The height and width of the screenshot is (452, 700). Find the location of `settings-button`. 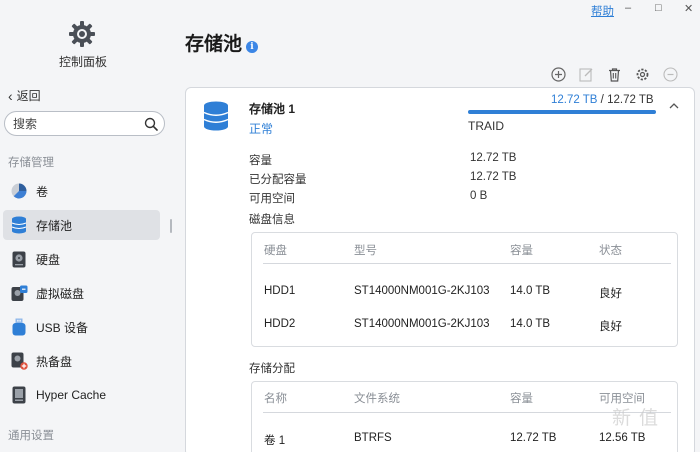

settings-button is located at coordinates (642, 74).